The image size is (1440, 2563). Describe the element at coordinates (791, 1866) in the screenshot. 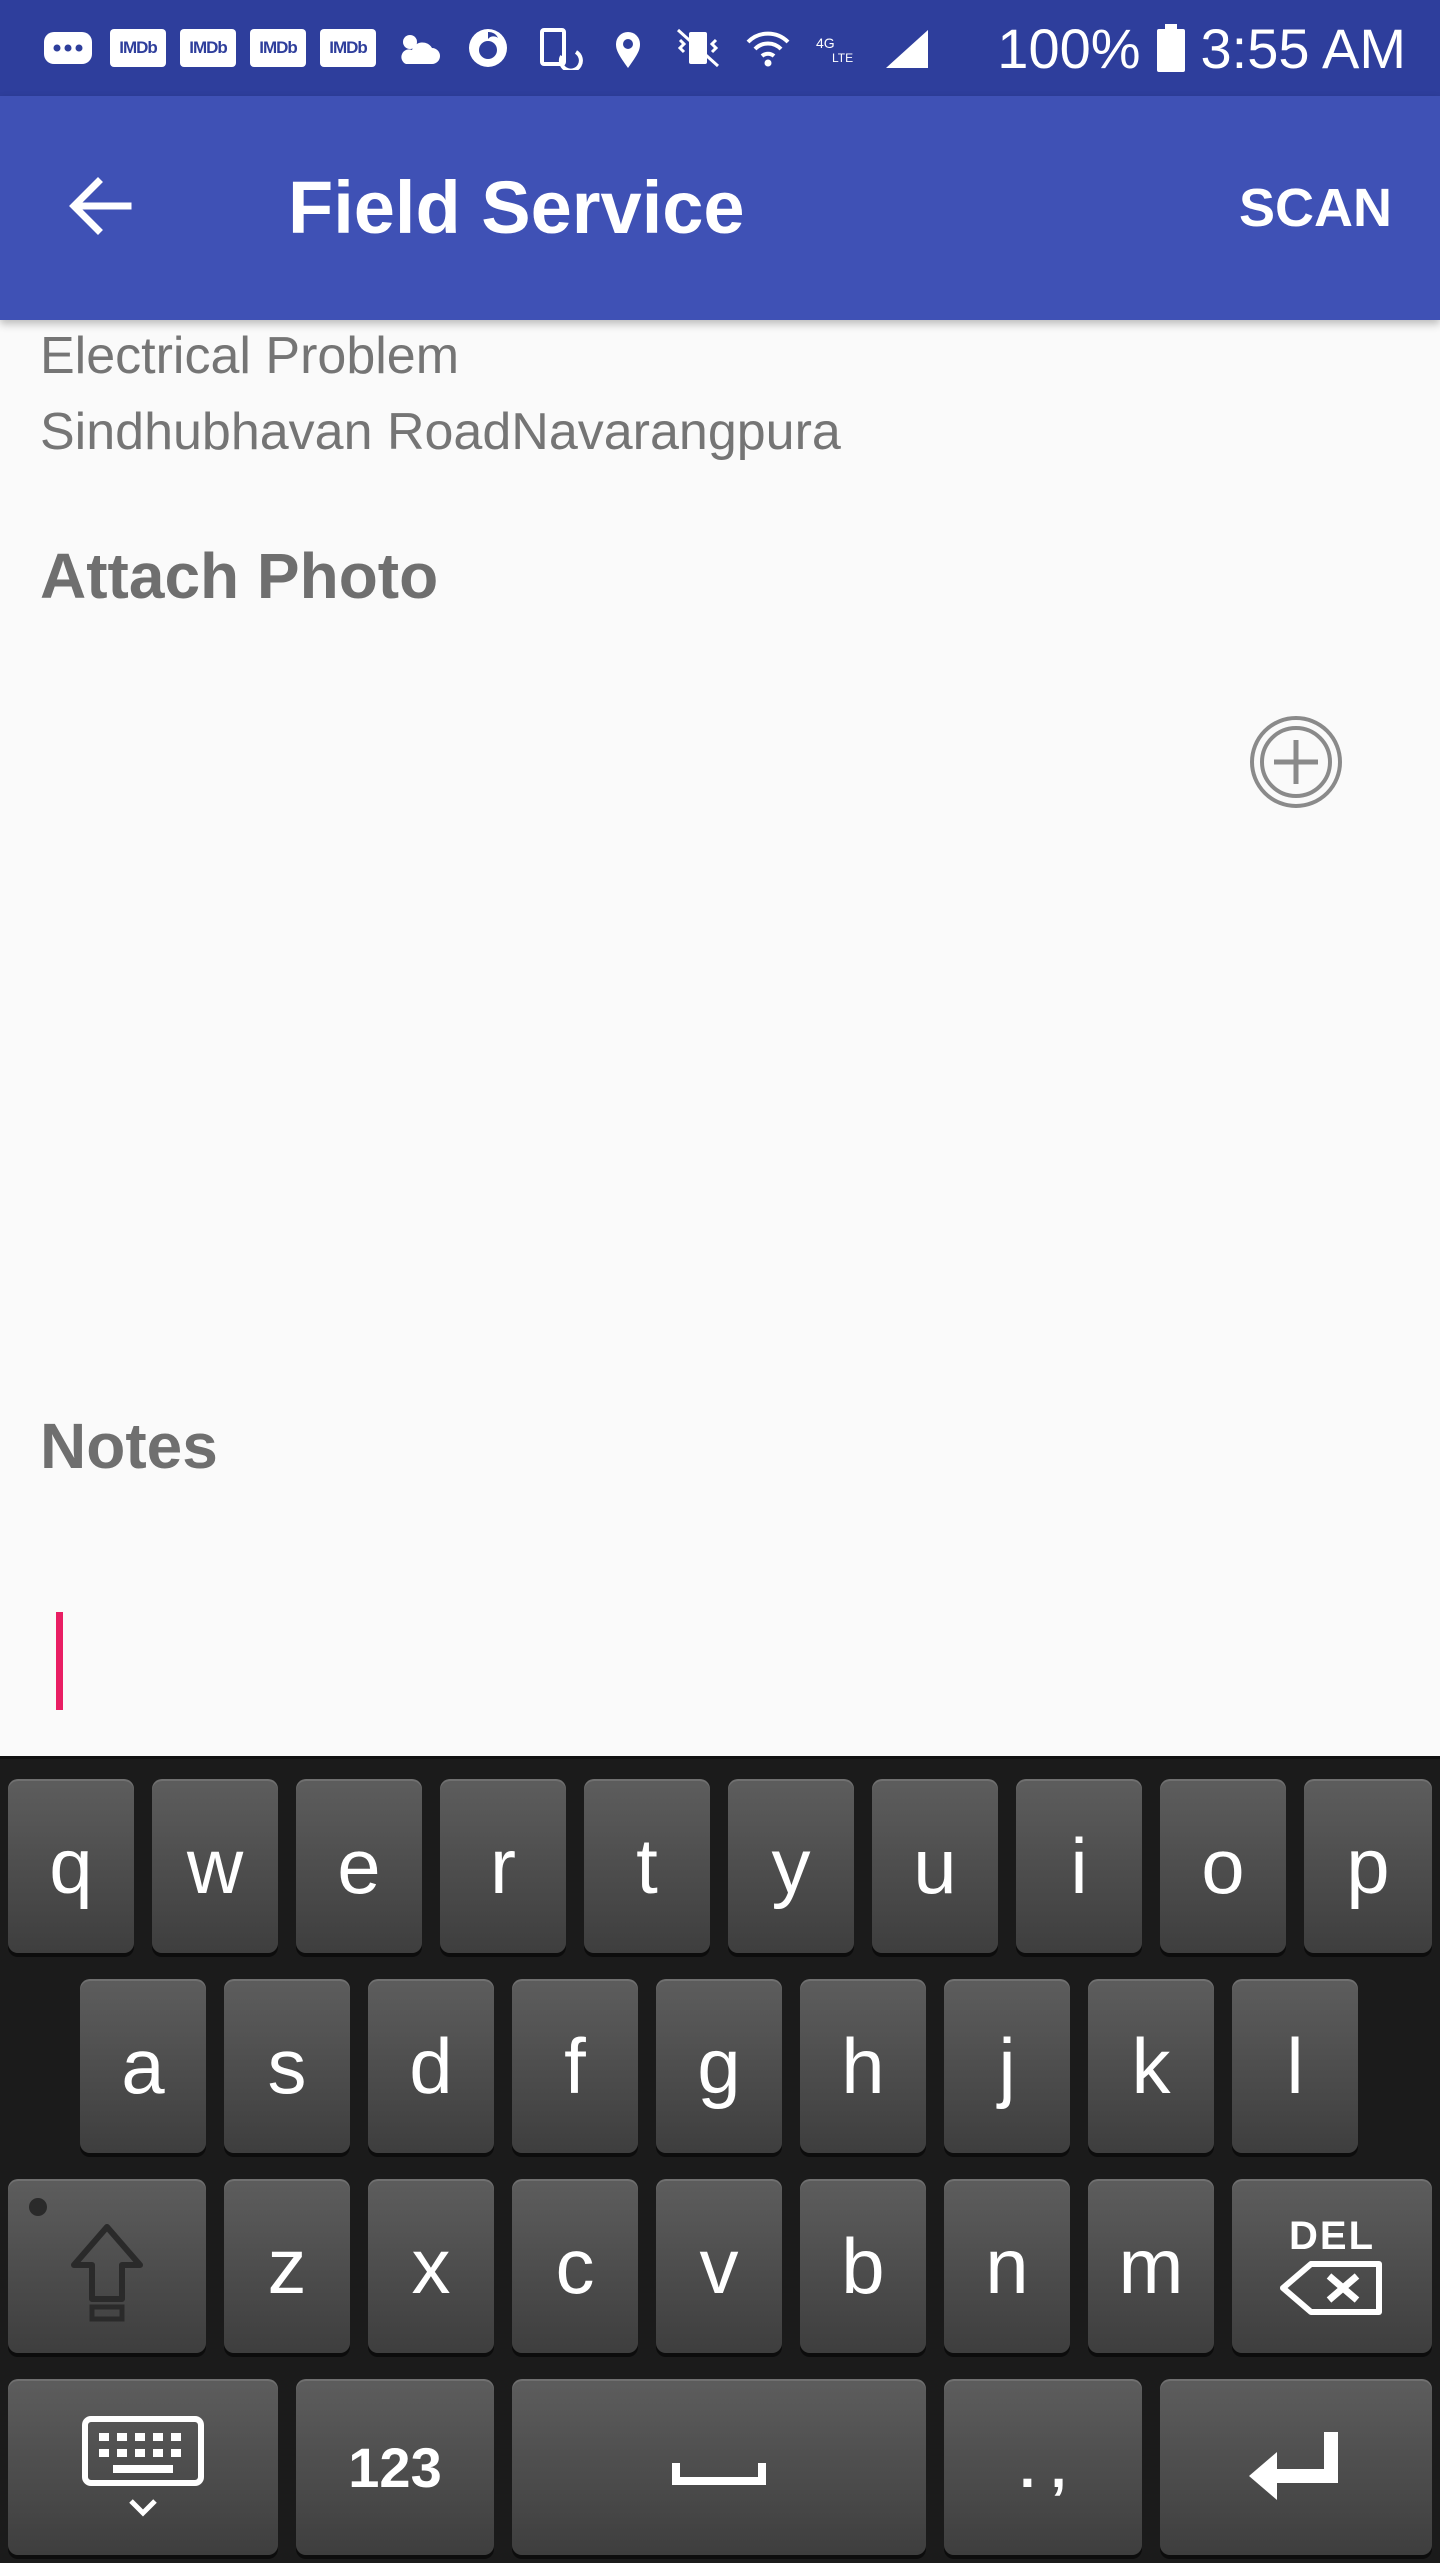

I see `key-y: y` at that location.